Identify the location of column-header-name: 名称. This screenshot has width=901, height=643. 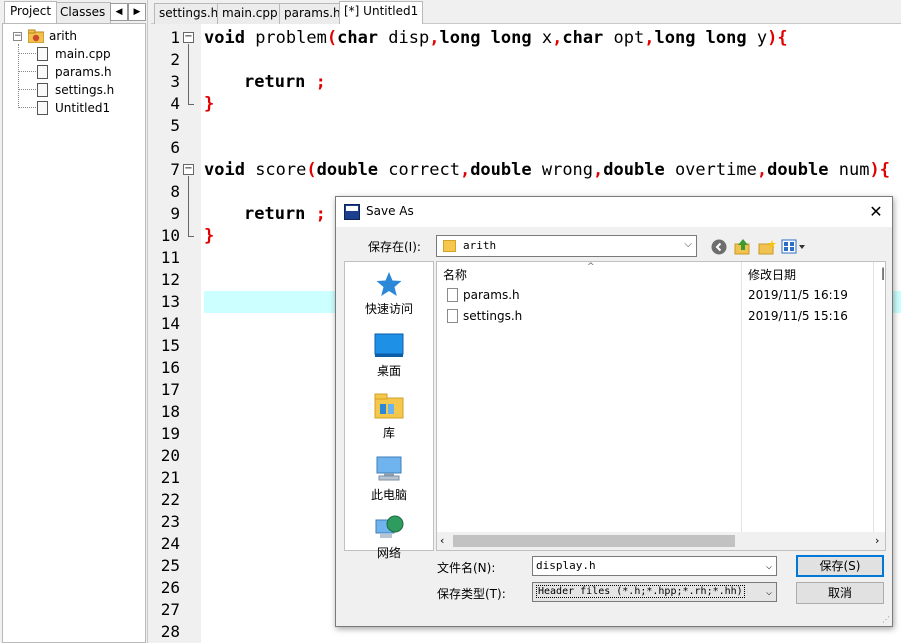
(455, 274).